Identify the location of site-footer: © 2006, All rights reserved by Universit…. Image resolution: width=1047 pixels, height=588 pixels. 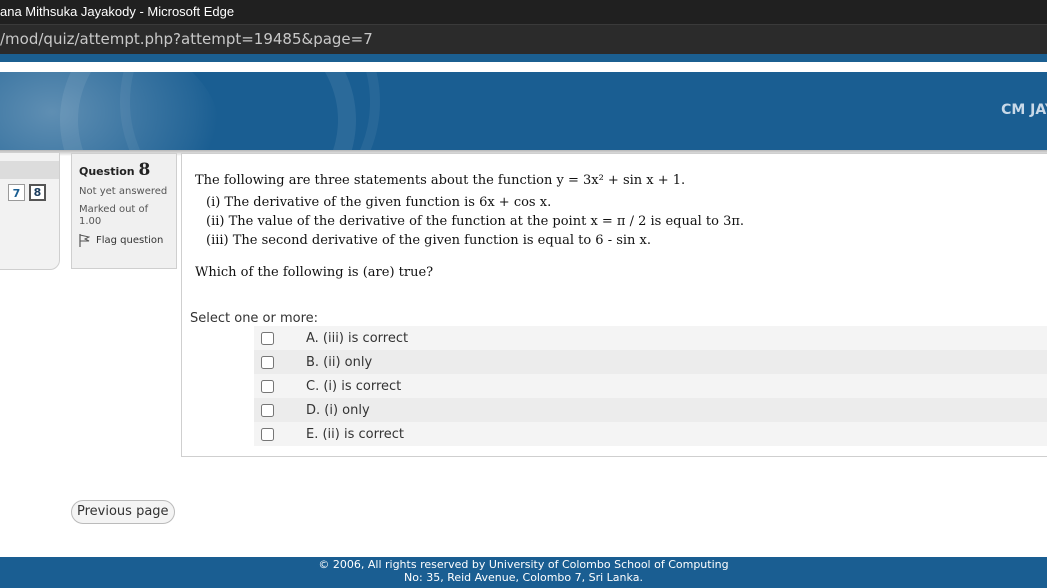
(523, 572).